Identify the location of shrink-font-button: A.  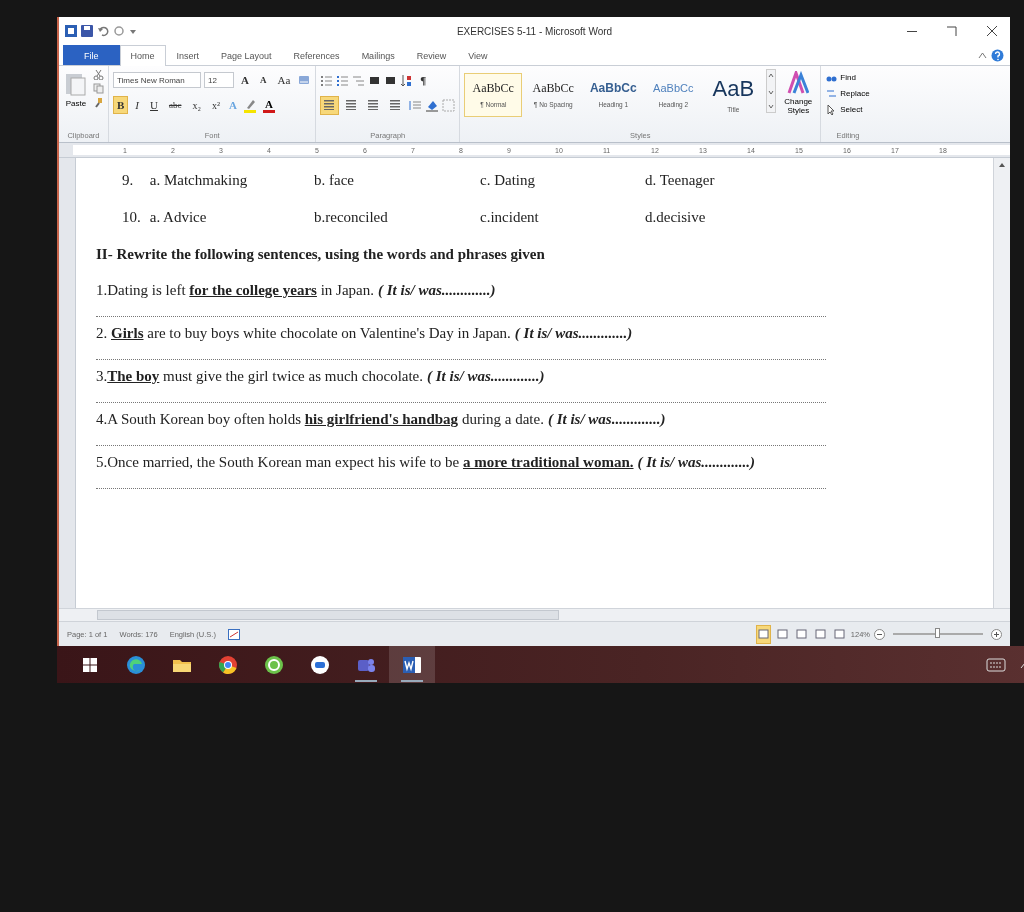
(263, 80).